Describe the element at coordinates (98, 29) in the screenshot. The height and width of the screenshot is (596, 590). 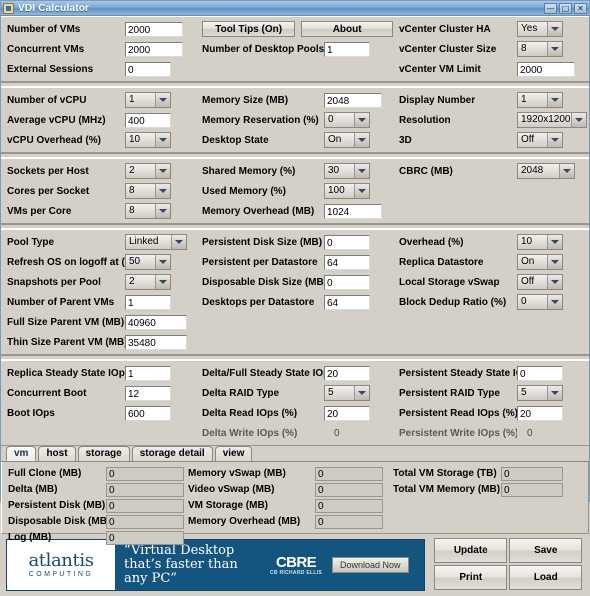
I see `form-cell: Number of VMs 2000` at that location.